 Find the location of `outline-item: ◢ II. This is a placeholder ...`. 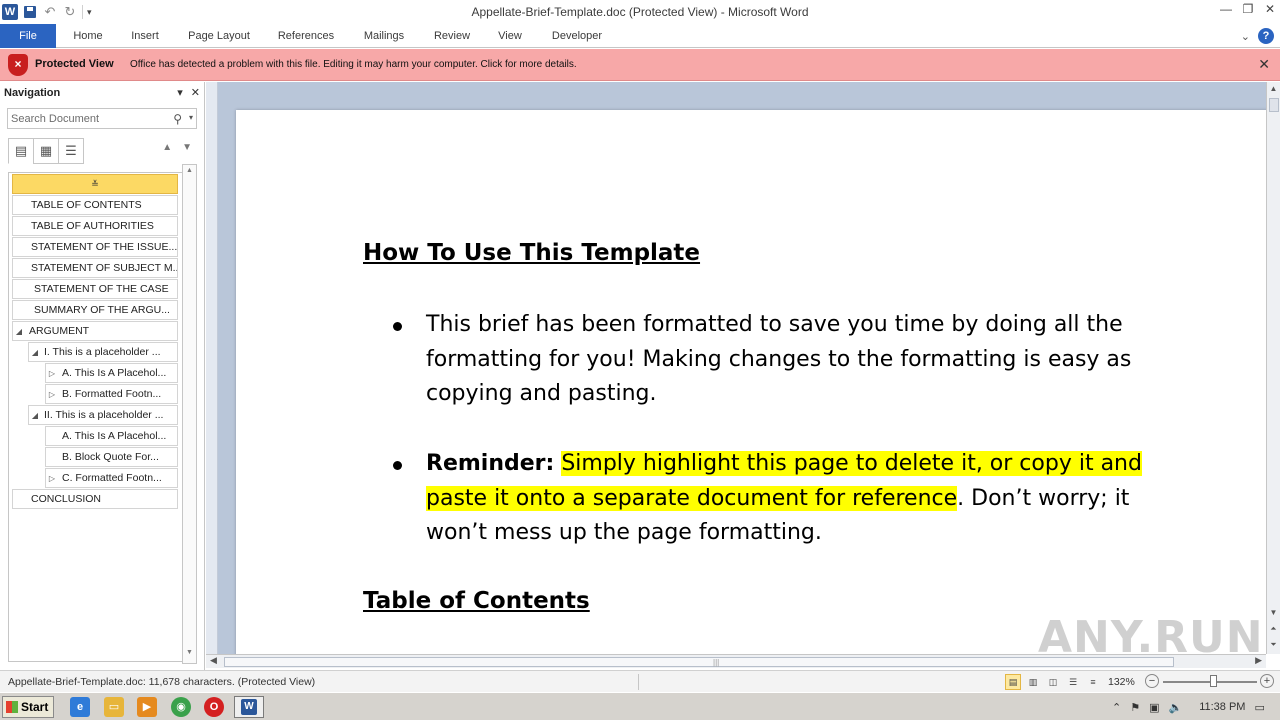

outline-item: ◢ II. This is a placeholder ... is located at coordinates (103, 415).